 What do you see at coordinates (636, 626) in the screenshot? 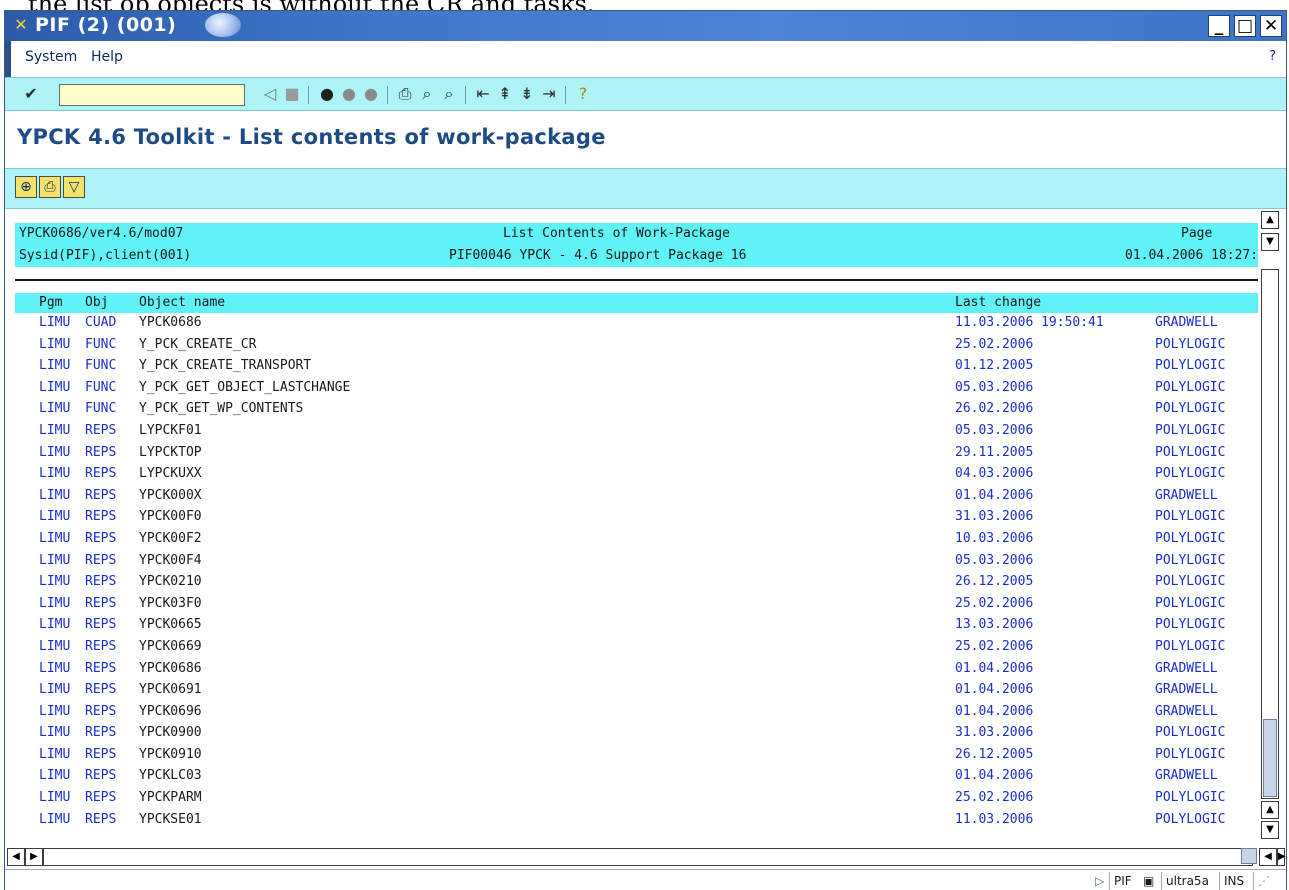
I see `list-row: LIMU REPS YPCK0665 13.03.2006 POLYLOGIC` at bounding box center [636, 626].